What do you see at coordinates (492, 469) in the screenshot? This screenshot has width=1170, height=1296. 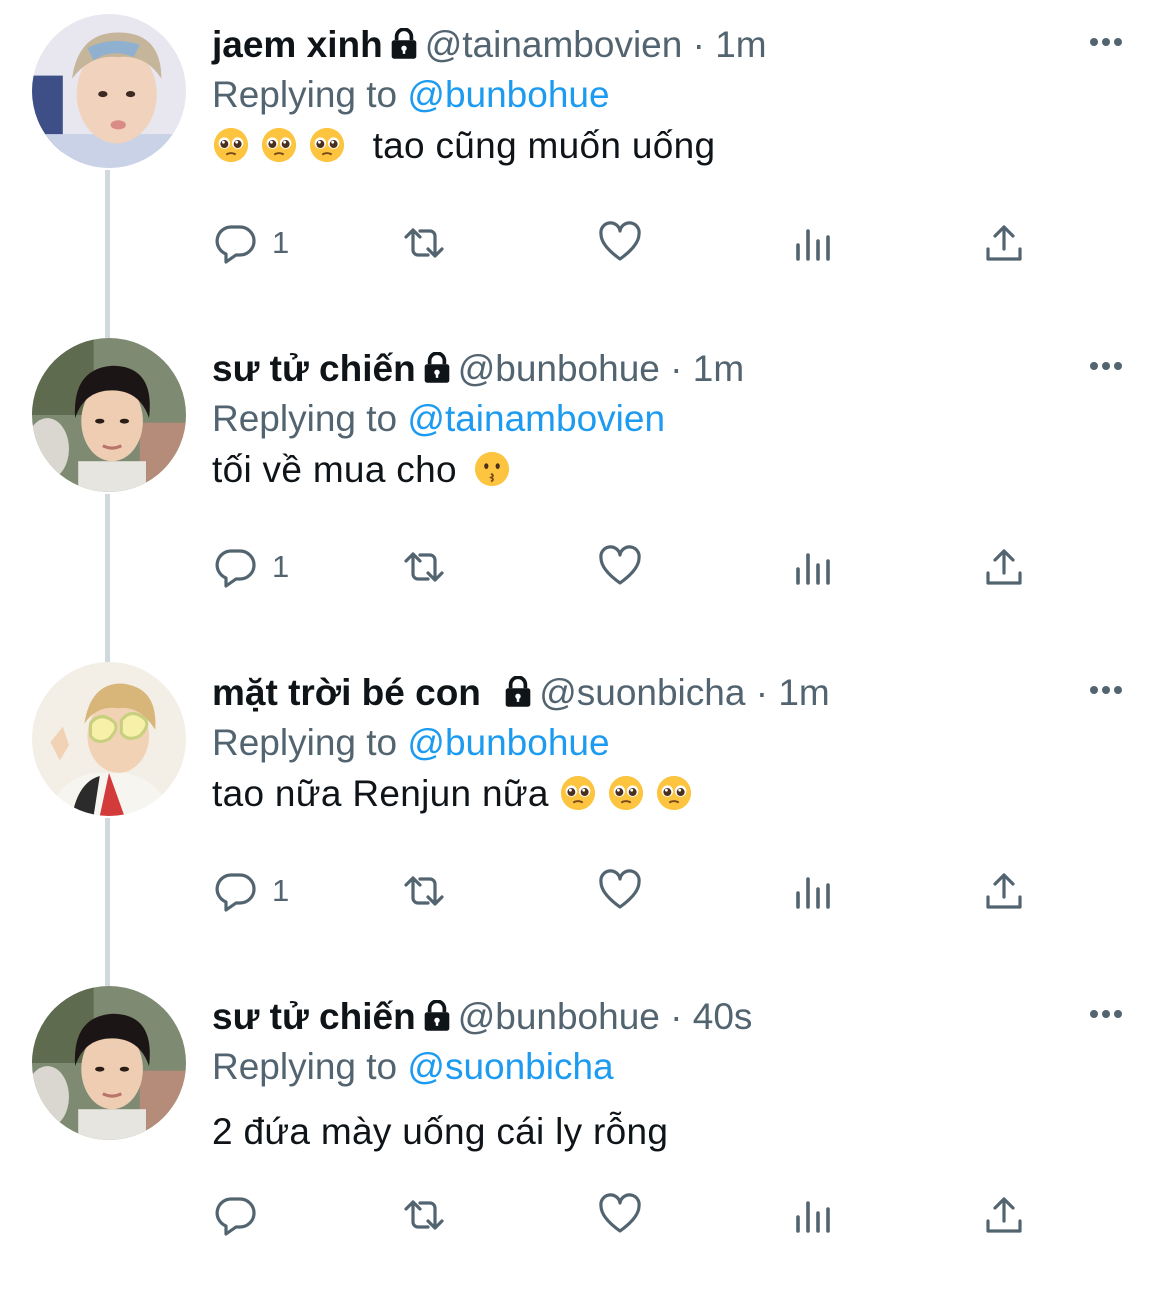 I see `kissing-face-emoji` at bounding box center [492, 469].